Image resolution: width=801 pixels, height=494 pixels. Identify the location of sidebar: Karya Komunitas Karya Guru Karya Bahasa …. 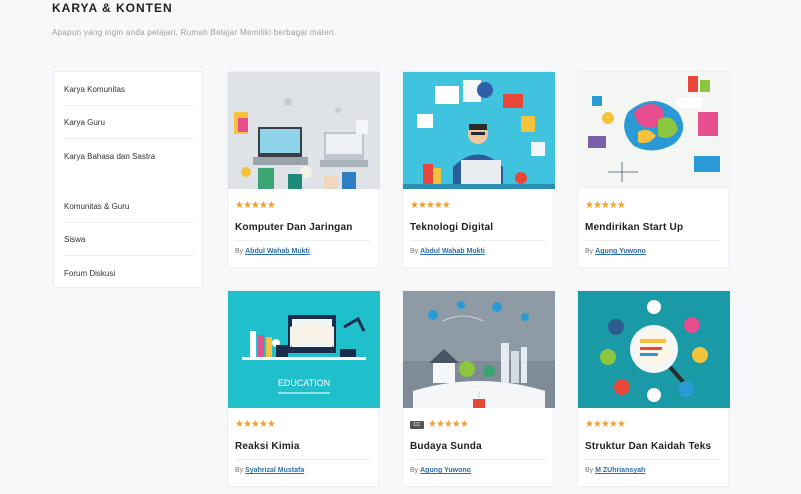
(128, 179).